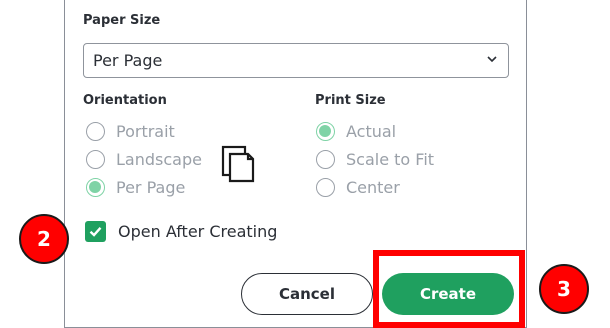  Describe the element at coordinates (307, 294) in the screenshot. I see `cancel-button: Cancel` at that location.